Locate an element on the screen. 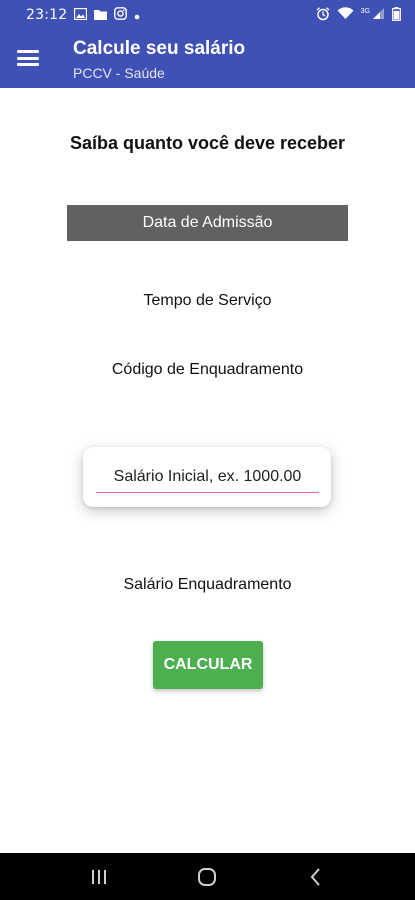 The image size is (415, 900). initial-salary-card is located at coordinates (207, 477).